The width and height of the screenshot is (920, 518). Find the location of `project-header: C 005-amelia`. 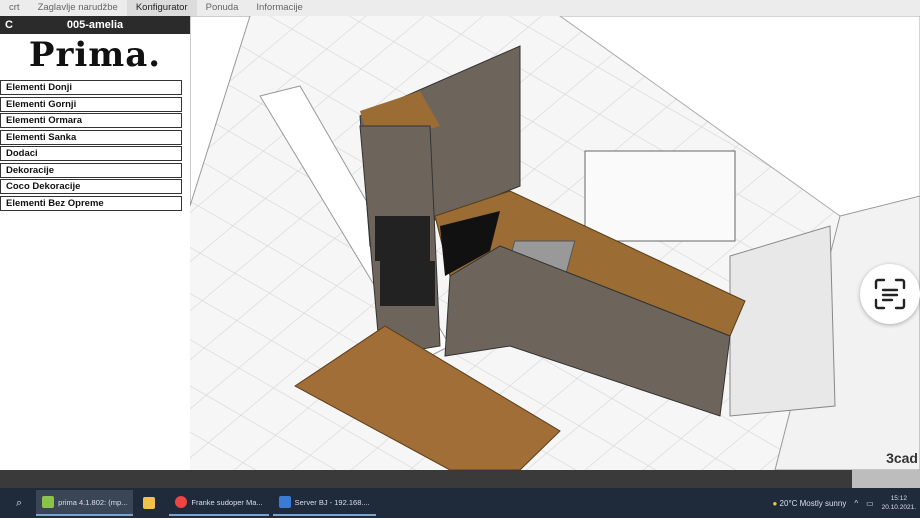

project-header: C 005-amelia is located at coordinates (95, 25).